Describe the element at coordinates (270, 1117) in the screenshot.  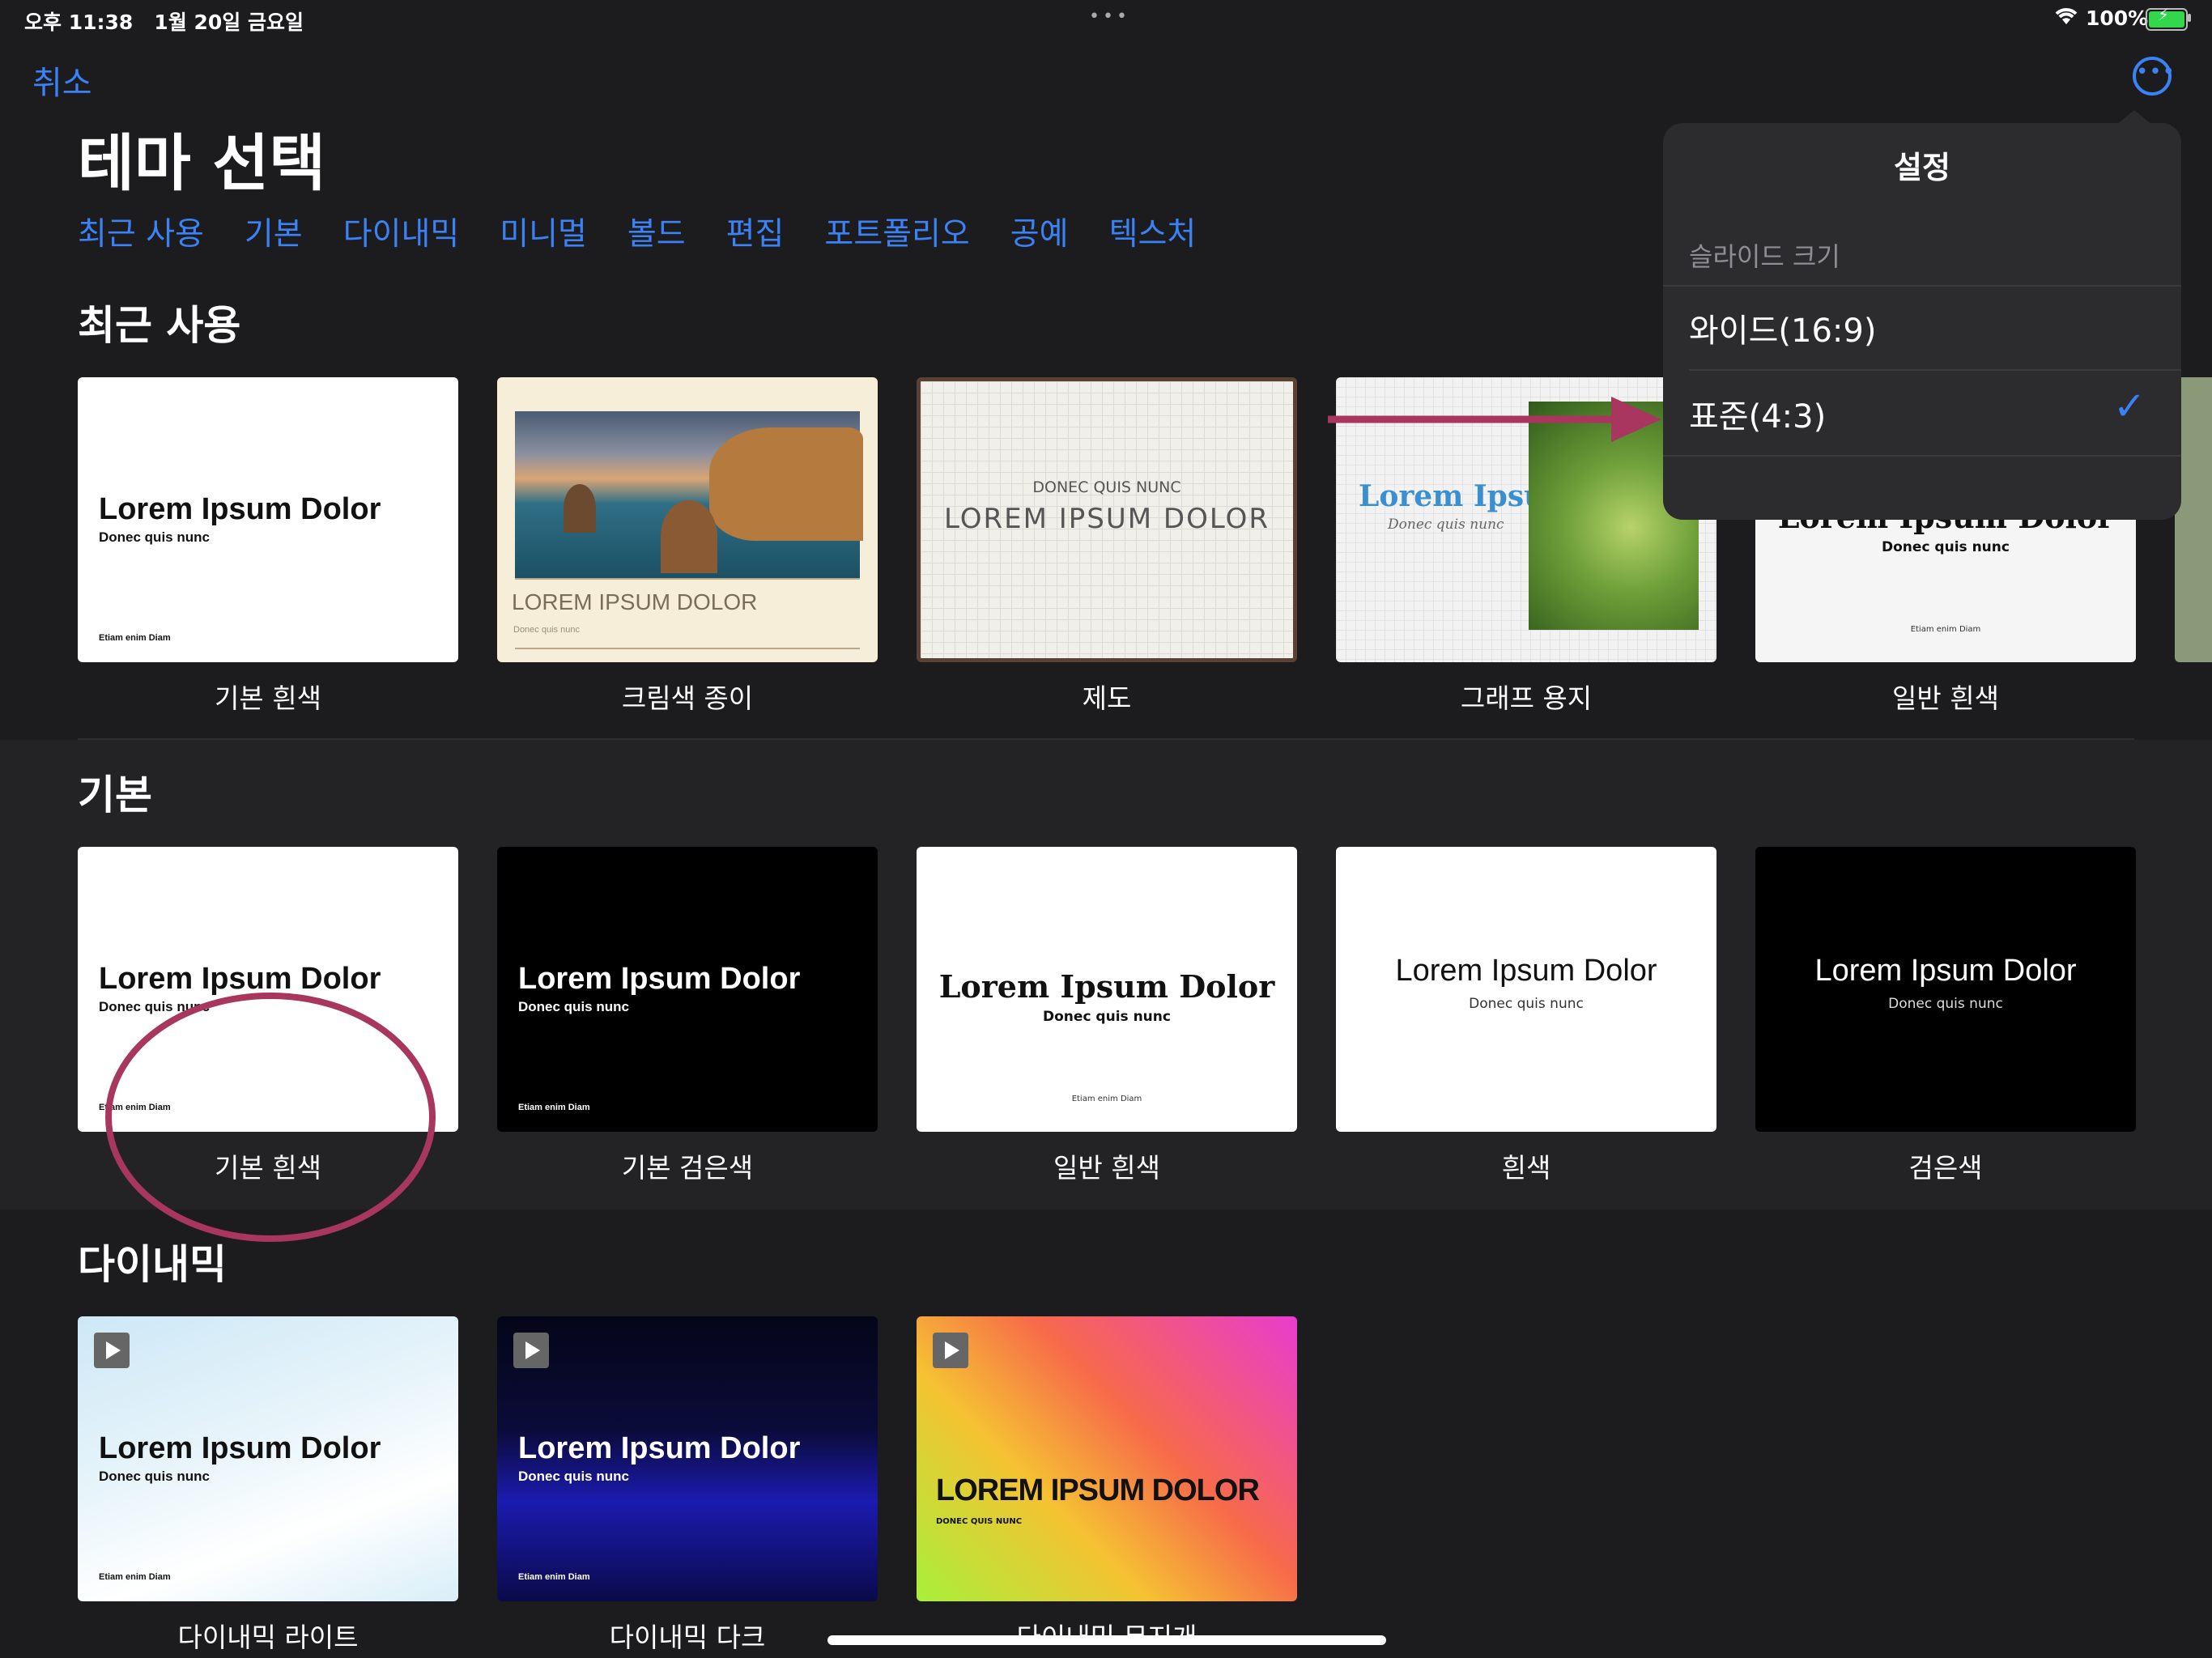
I see `annotation-circle` at that location.